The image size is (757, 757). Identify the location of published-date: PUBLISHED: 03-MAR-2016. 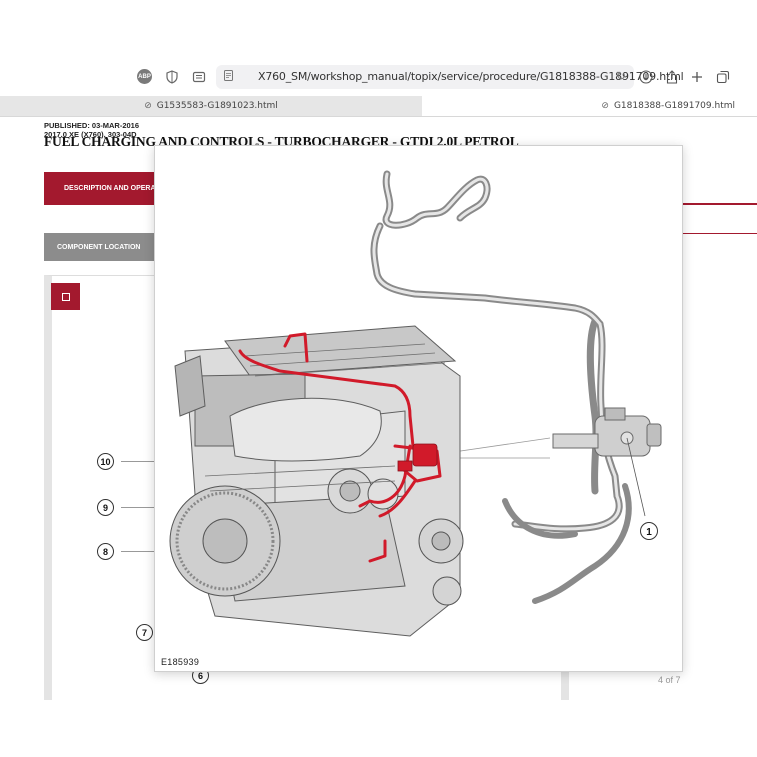
(92, 125).